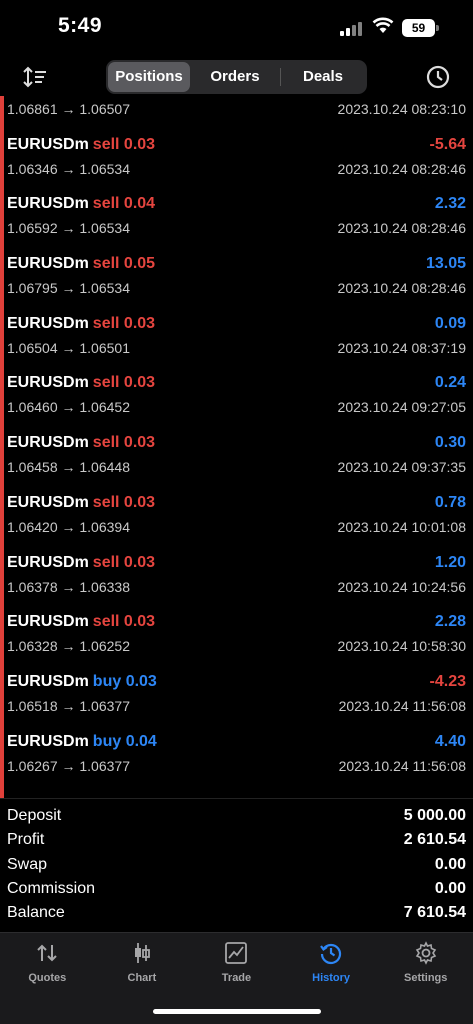 This screenshot has height=1024, width=473. Describe the element at coordinates (124, 204) in the screenshot. I see `deal-type: sell 0.04` at that location.